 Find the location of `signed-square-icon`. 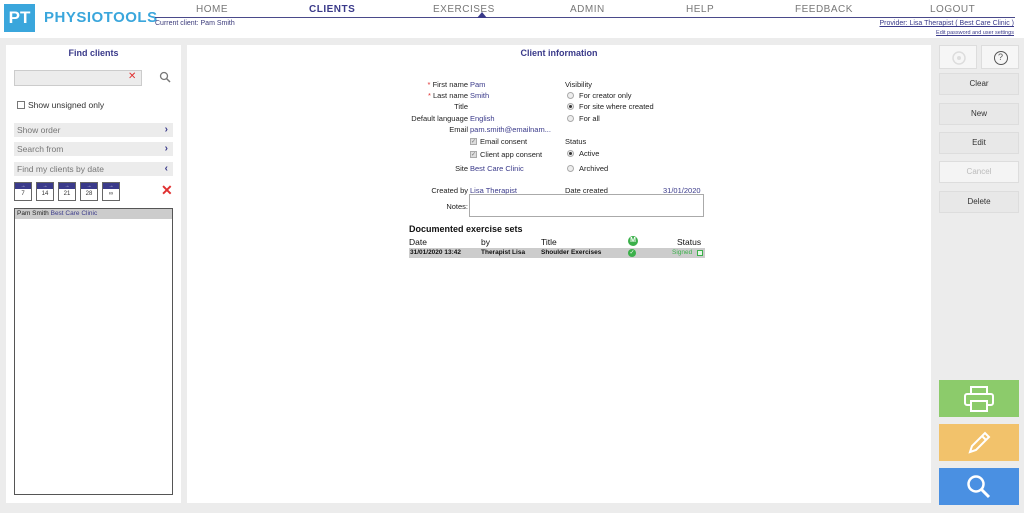

signed-square-icon is located at coordinates (700, 253).